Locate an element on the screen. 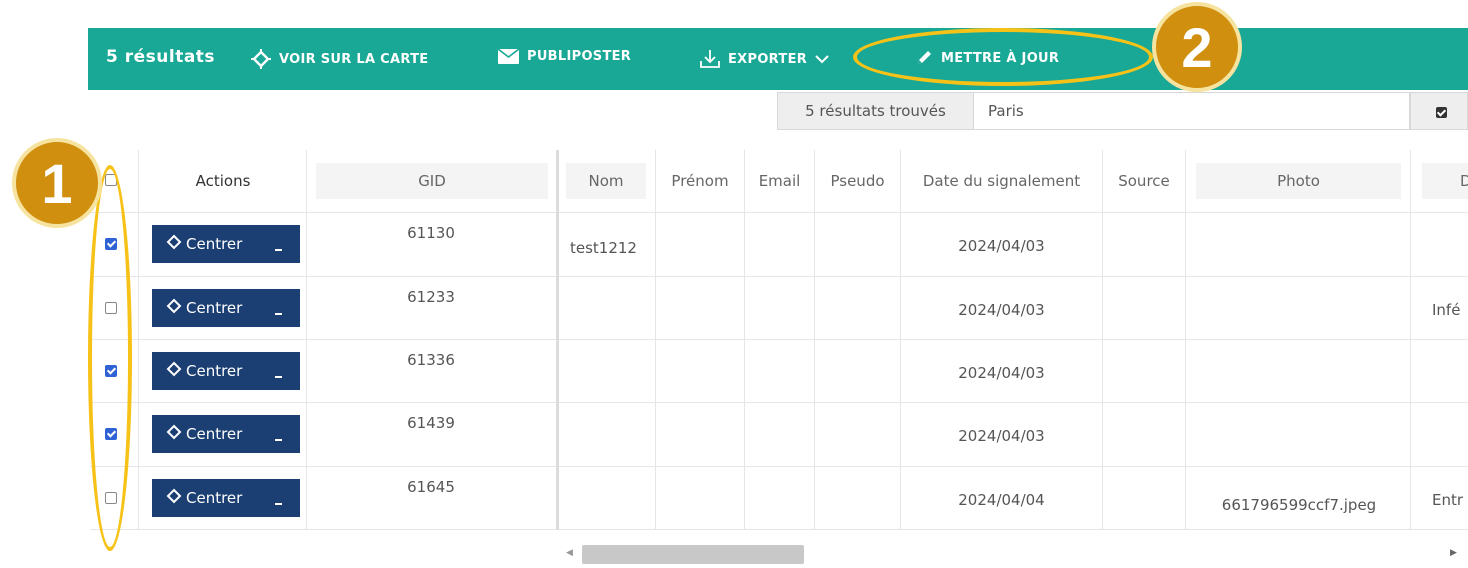  column-header-nom-label: Nom is located at coordinates (606, 181).